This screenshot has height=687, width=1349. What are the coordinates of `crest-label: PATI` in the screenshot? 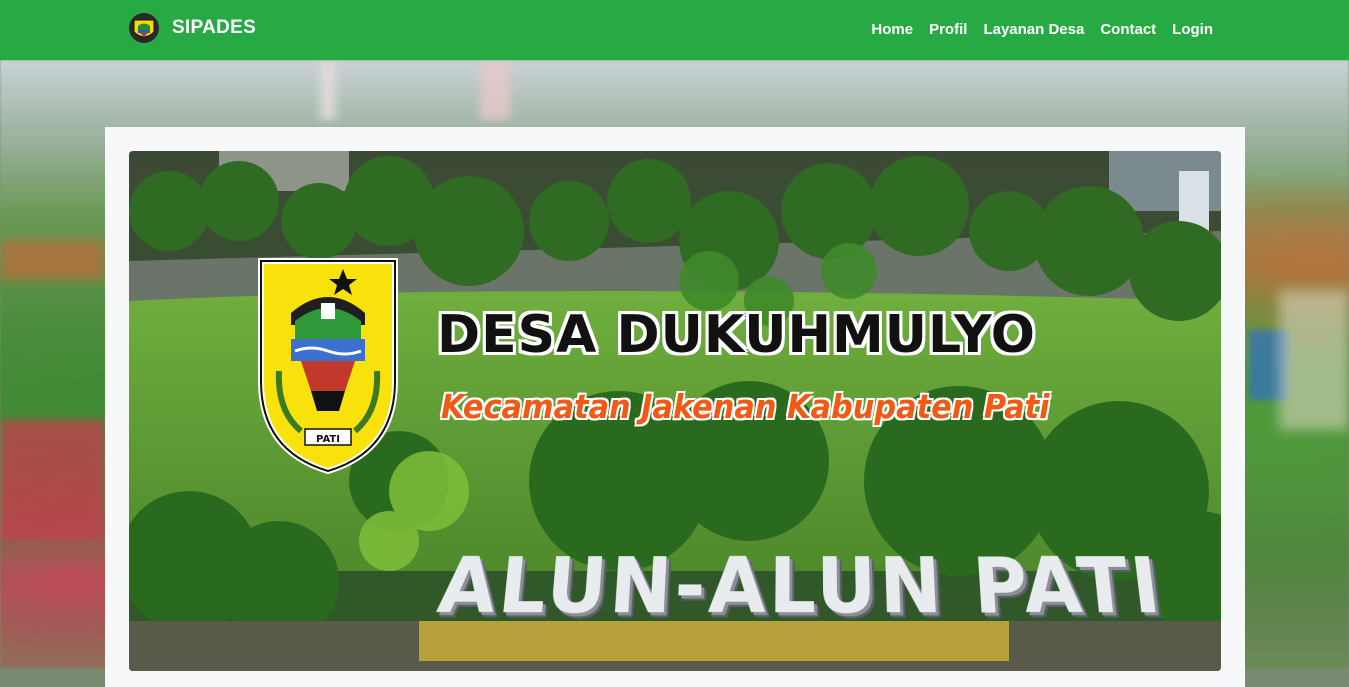 It's located at (328, 439).